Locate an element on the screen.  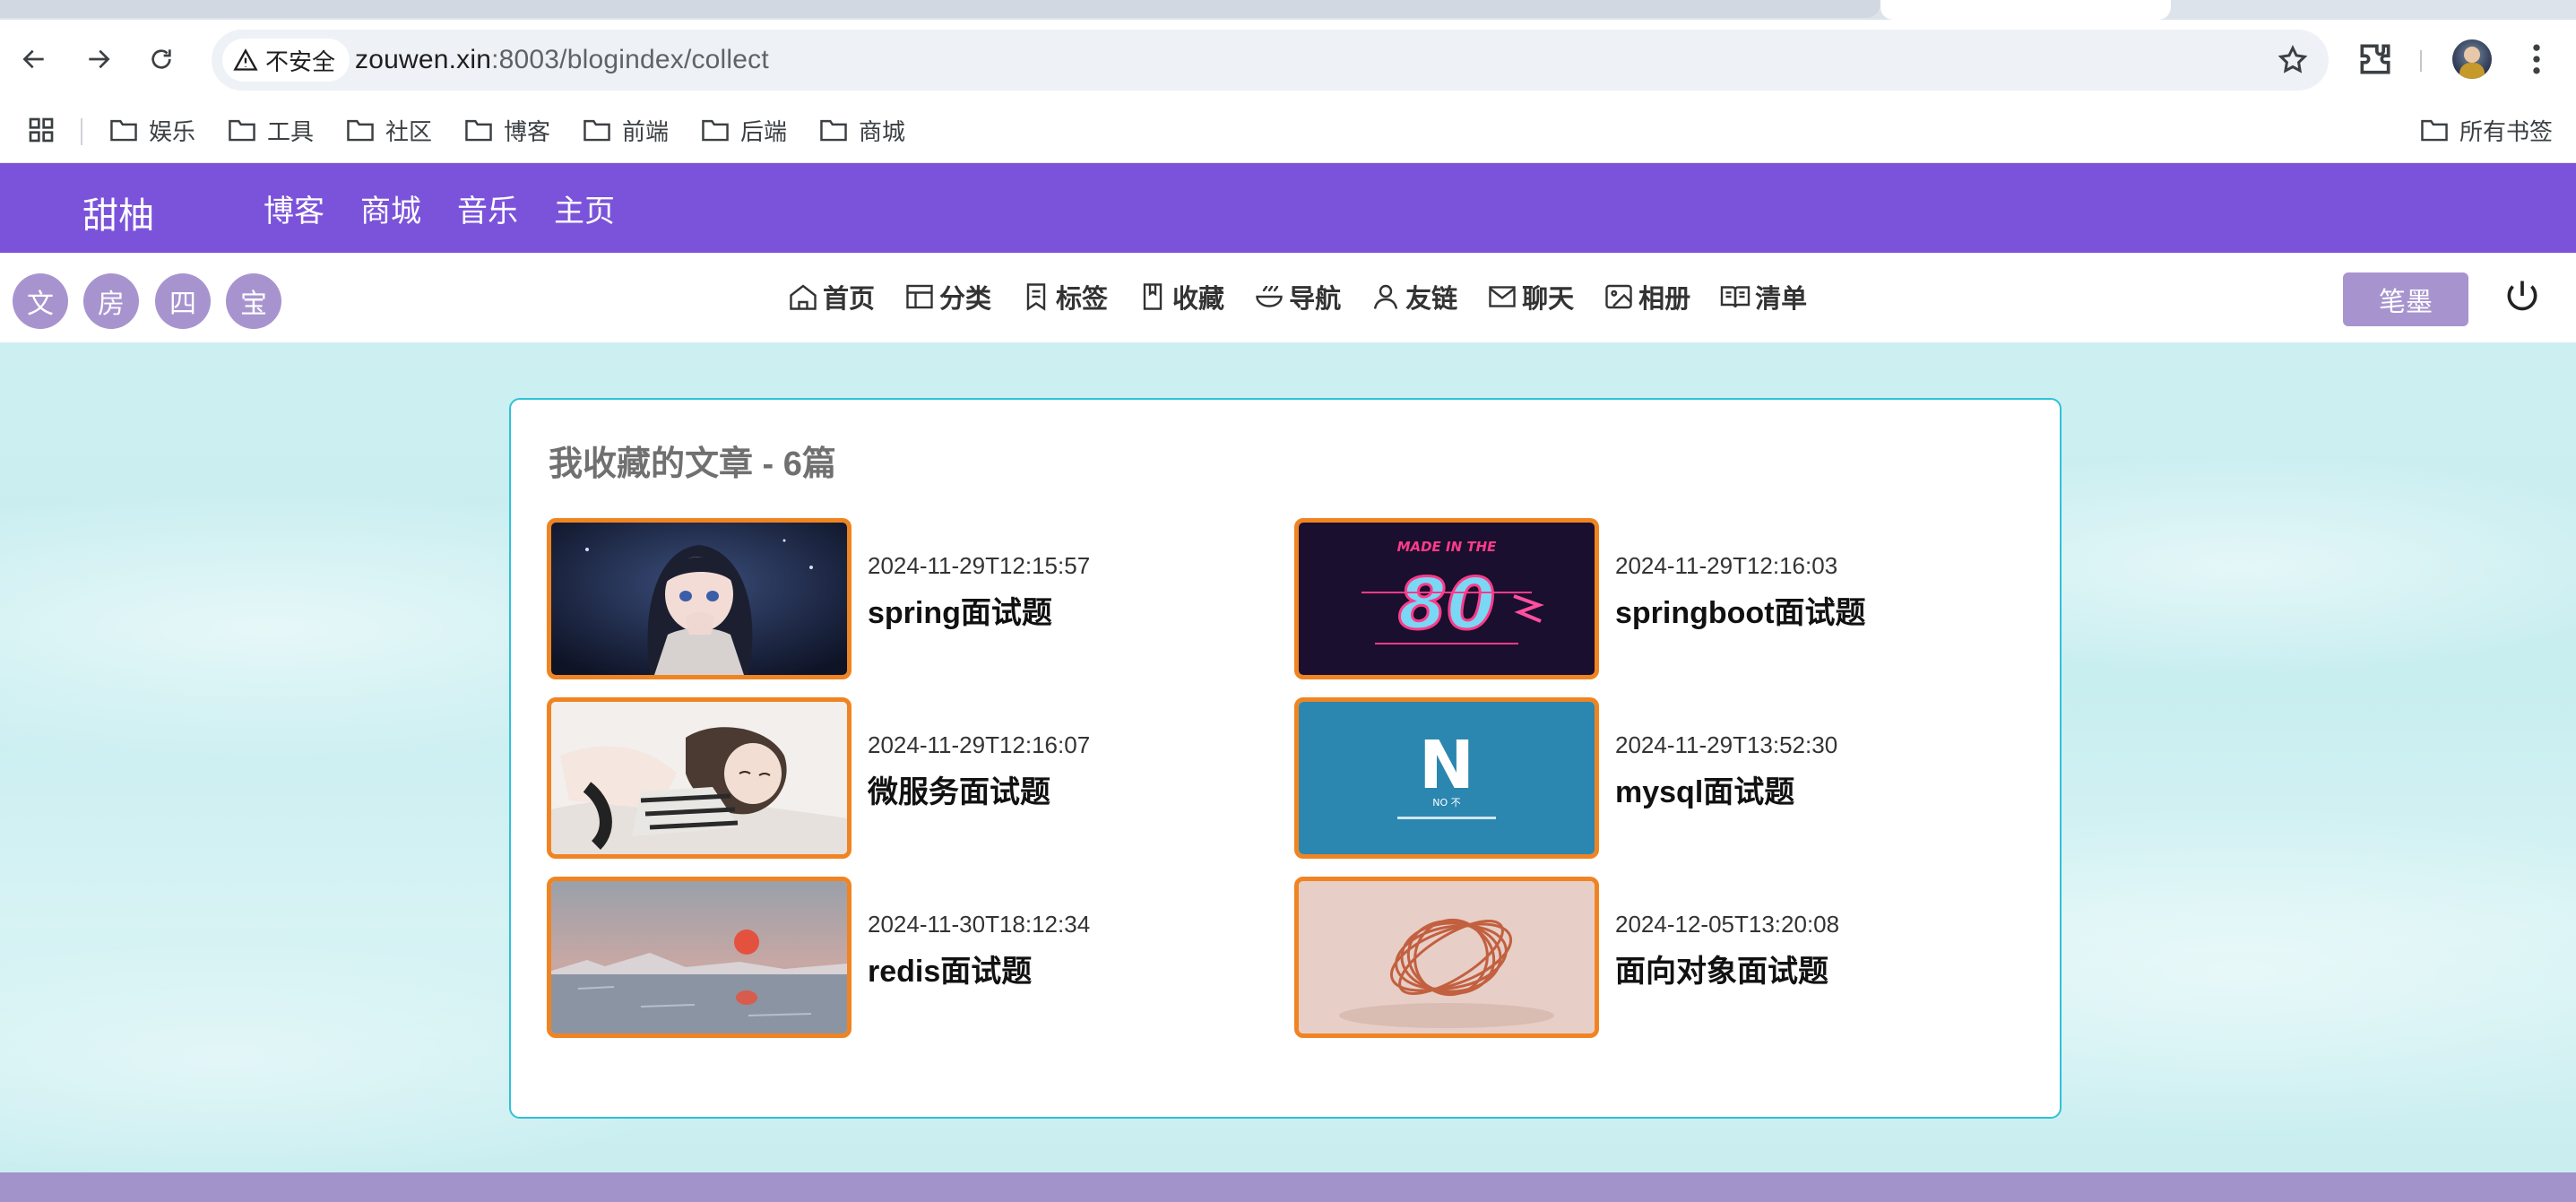
url-host: zouwen.xin is located at coordinates (423, 59).